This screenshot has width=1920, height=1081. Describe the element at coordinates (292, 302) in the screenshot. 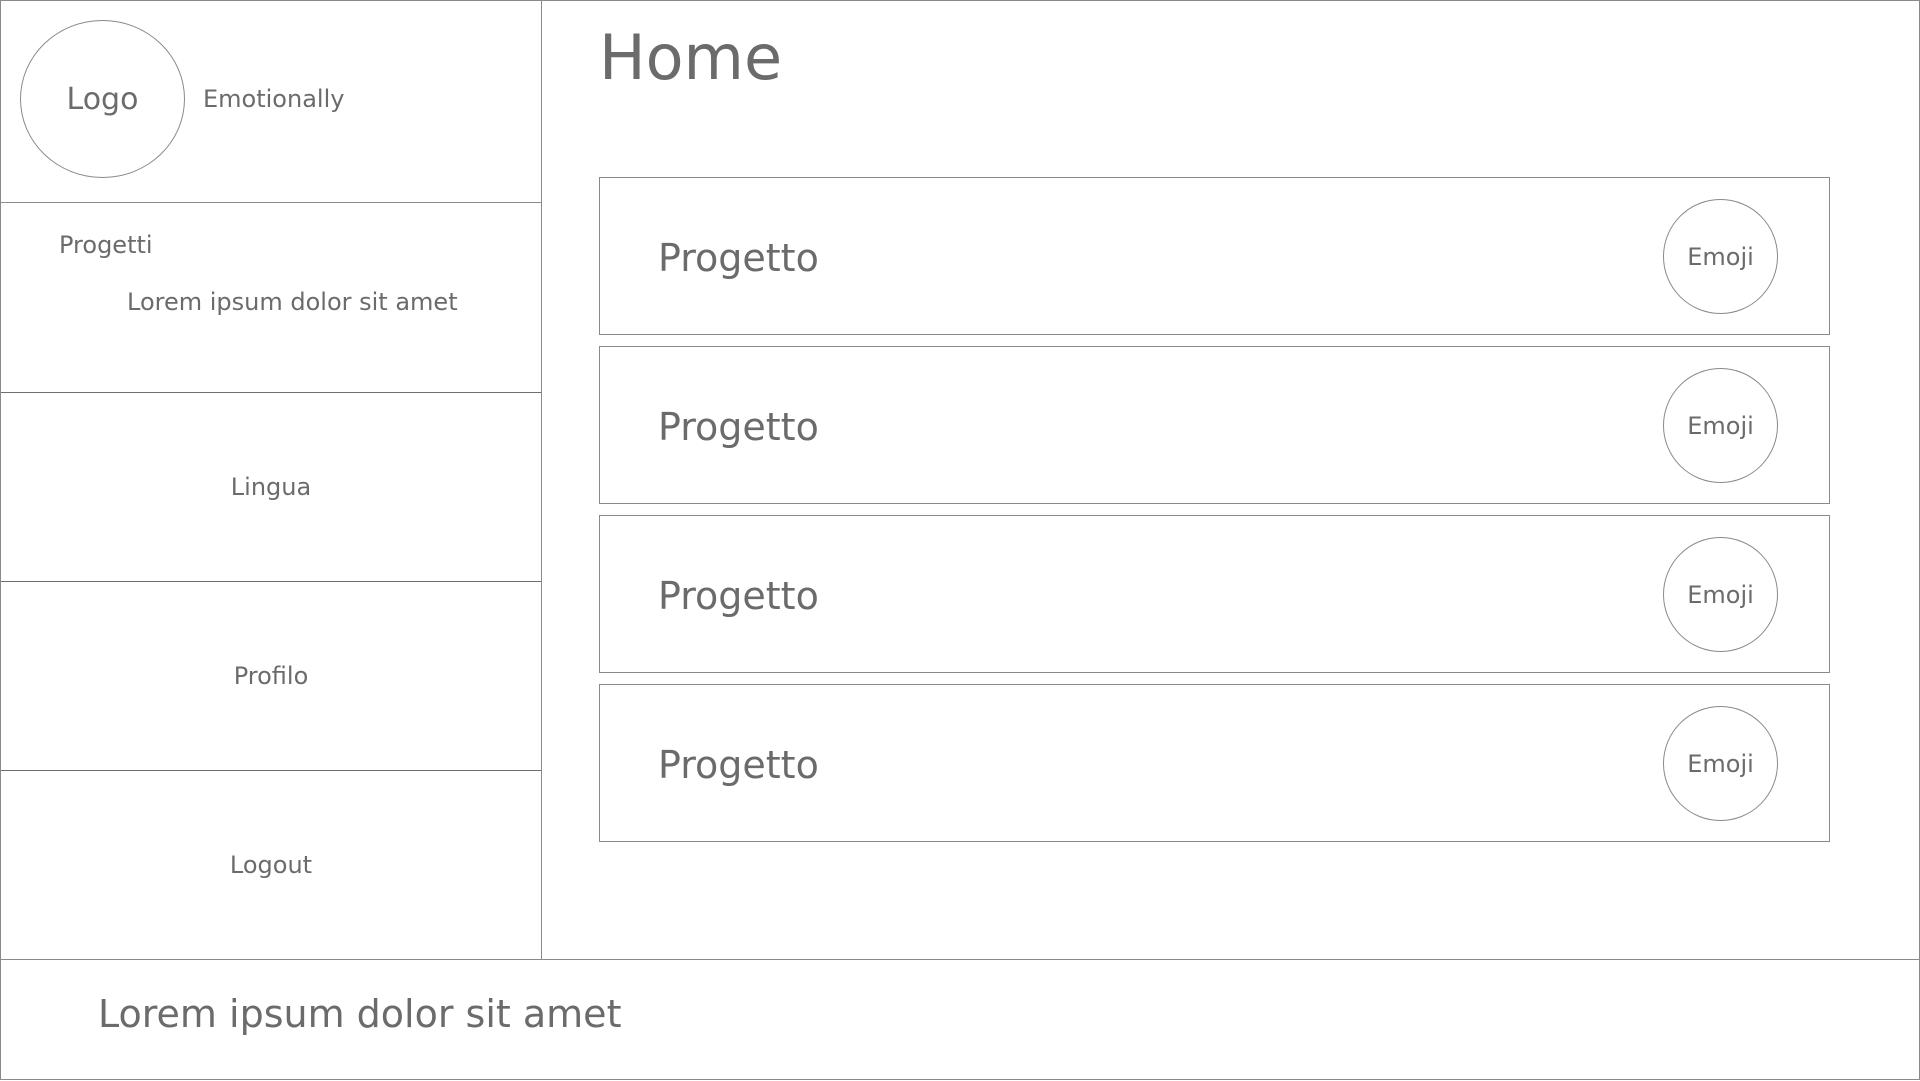

I see `sidebar-projects-description: Lorem ipsum dolor sit amet` at that location.